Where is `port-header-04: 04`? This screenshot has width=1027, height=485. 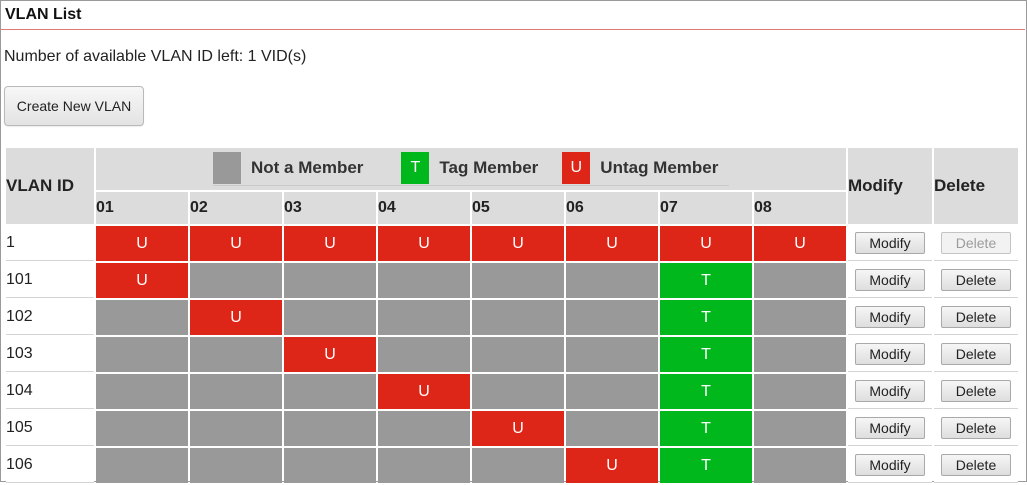 port-header-04: 04 is located at coordinates (424, 208).